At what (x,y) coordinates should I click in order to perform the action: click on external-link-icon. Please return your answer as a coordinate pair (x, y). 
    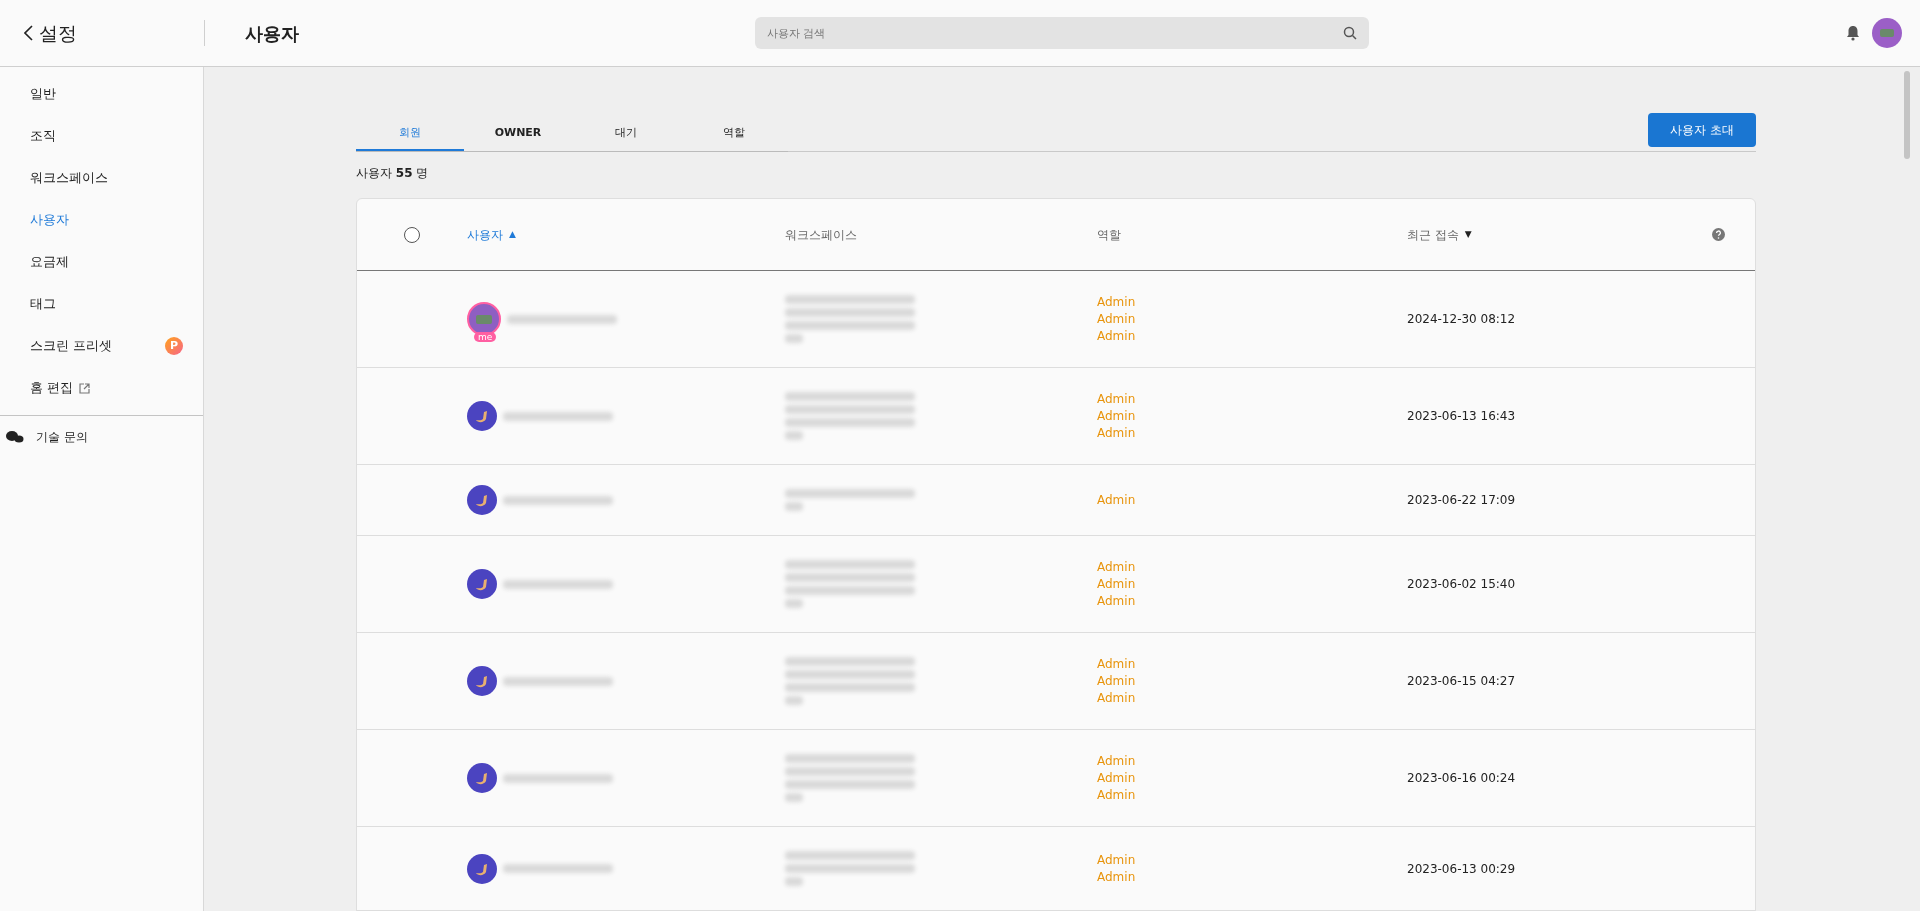
    Looking at the image, I should click on (85, 388).